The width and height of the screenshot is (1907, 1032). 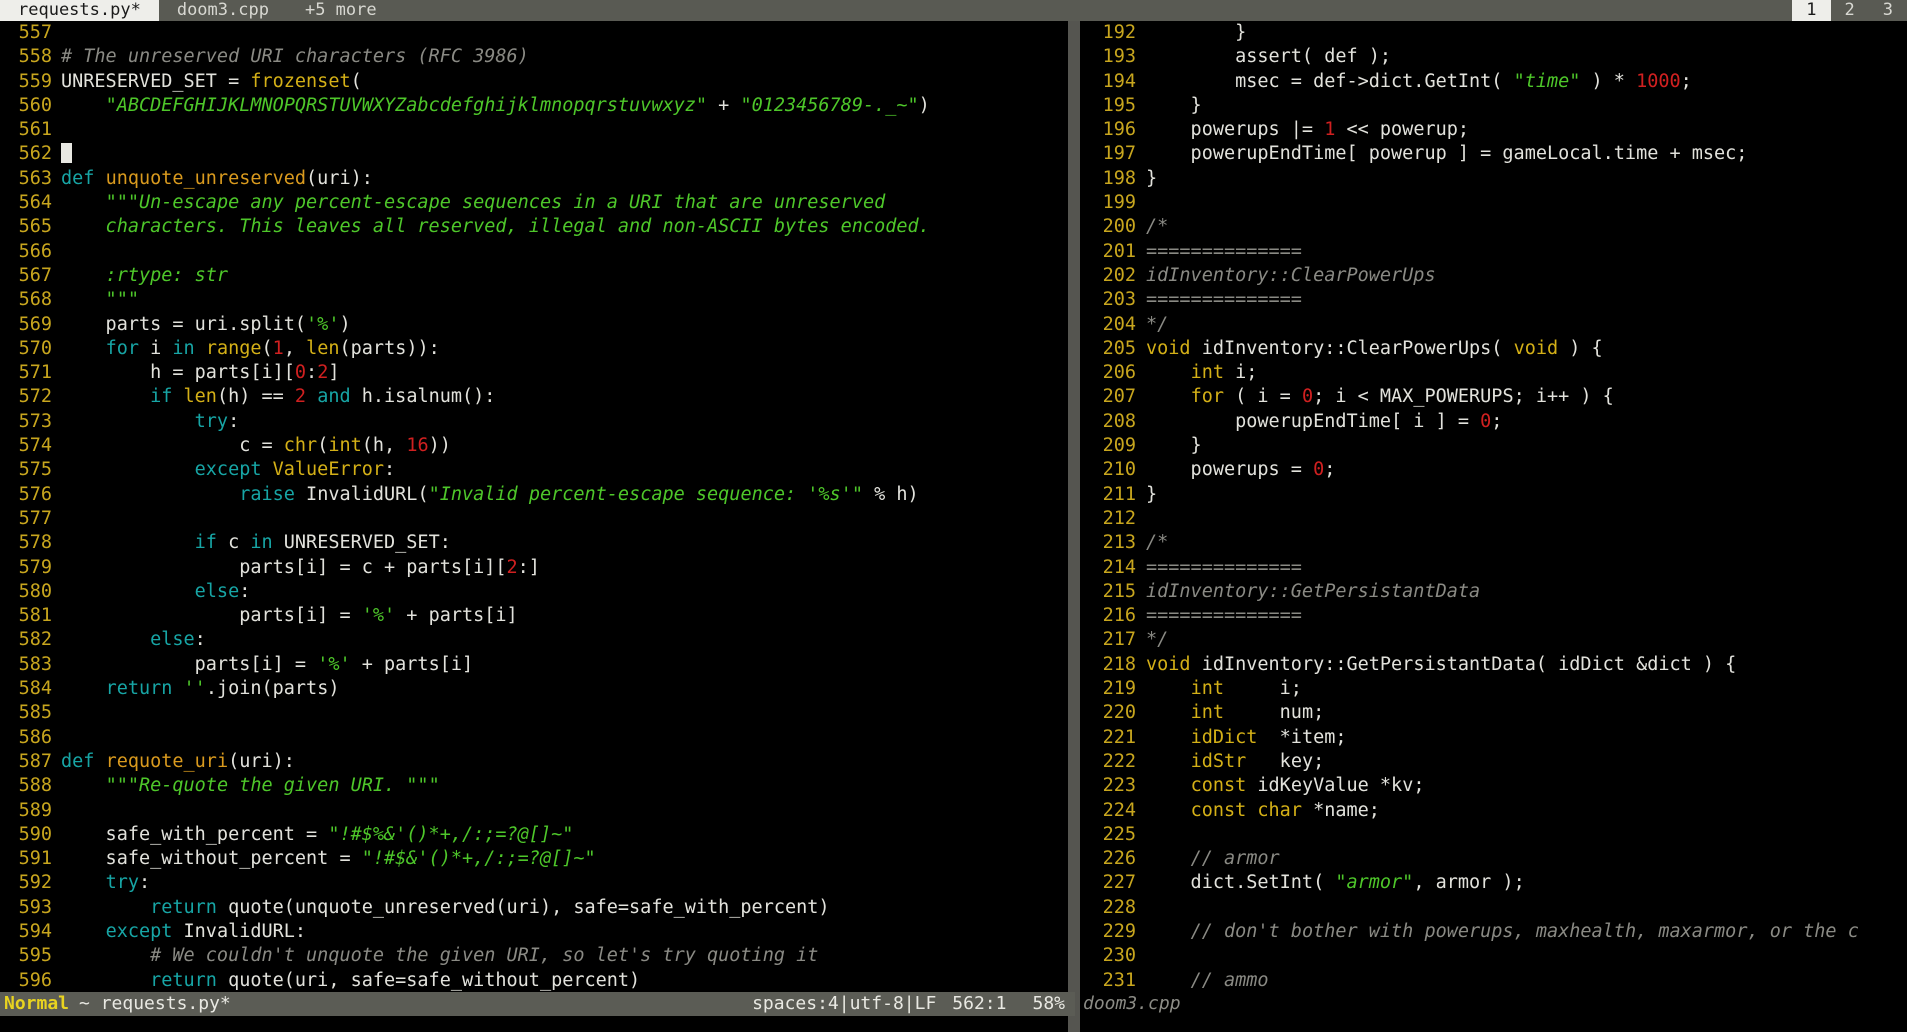 What do you see at coordinates (1493, 689) in the screenshot?
I see `code-line: 219 int i;` at bounding box center [1493, 689].